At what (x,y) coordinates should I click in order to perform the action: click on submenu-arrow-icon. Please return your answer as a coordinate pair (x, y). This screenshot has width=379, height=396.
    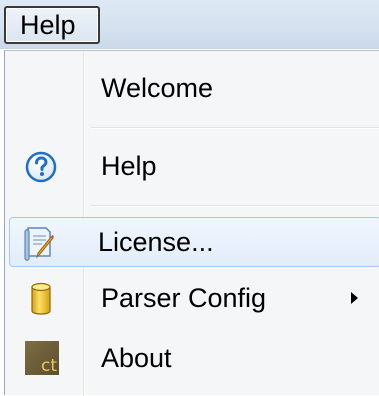
    Looking at the image, I should click on (354, 298).